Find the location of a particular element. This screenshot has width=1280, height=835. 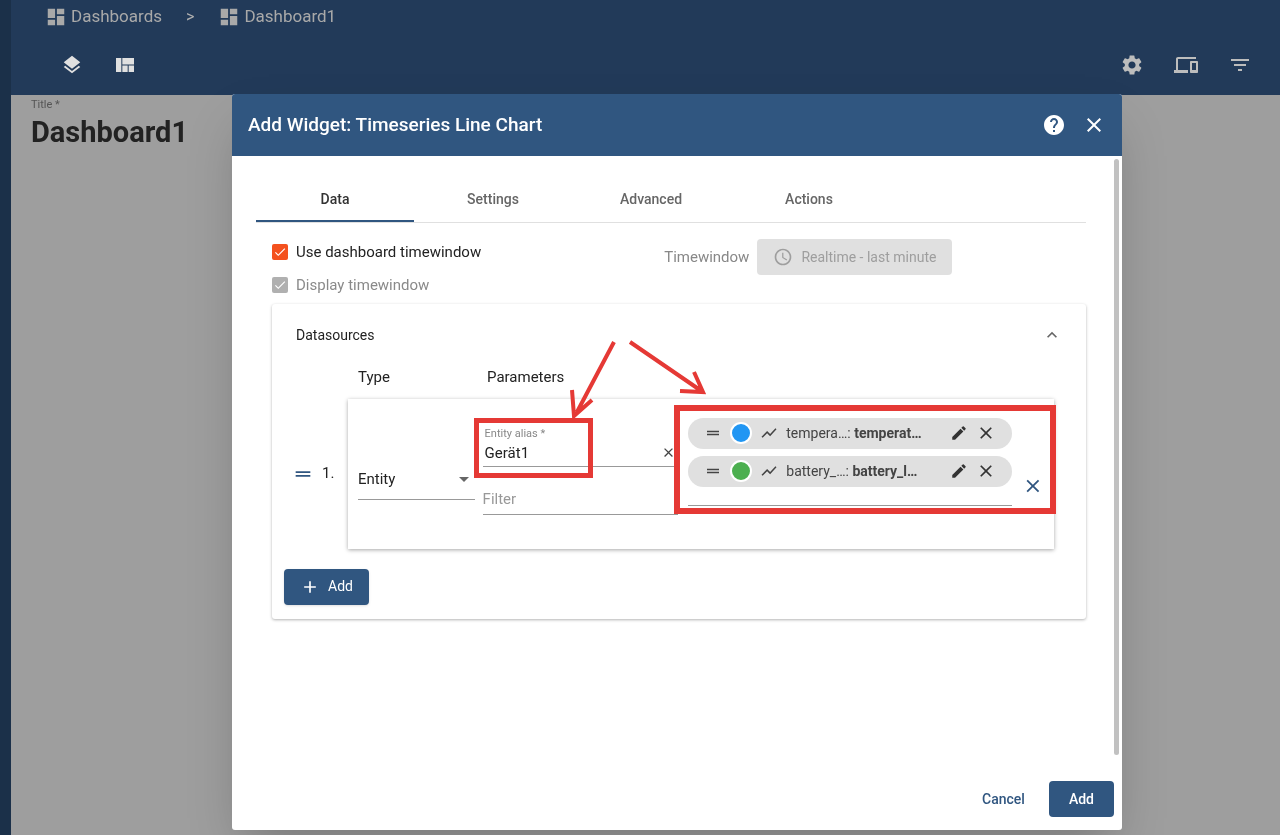

tab: Actions is located at coordinates (809, 200).